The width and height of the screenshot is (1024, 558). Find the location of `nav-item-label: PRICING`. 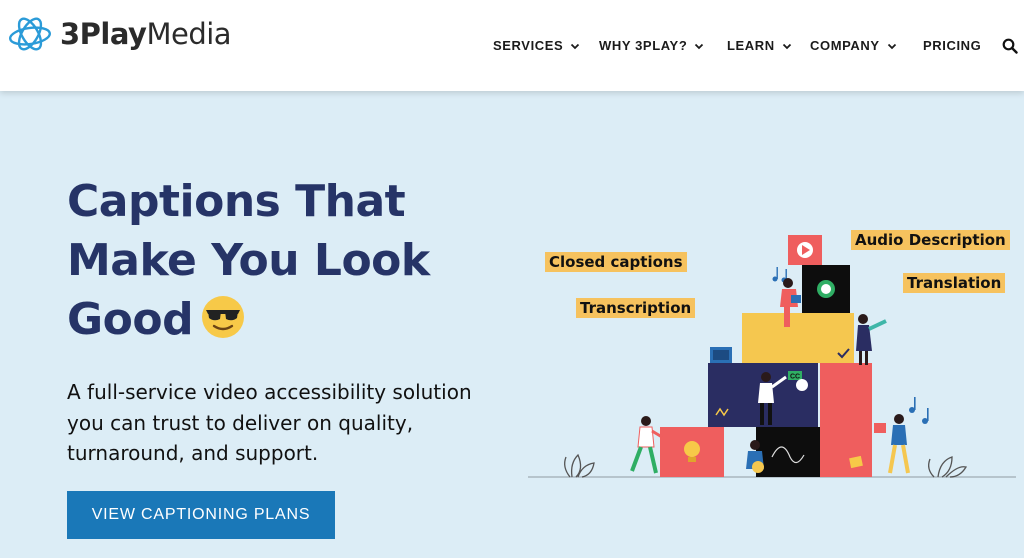

nav-item-label: PRICING is located at coordinates (952, 45).